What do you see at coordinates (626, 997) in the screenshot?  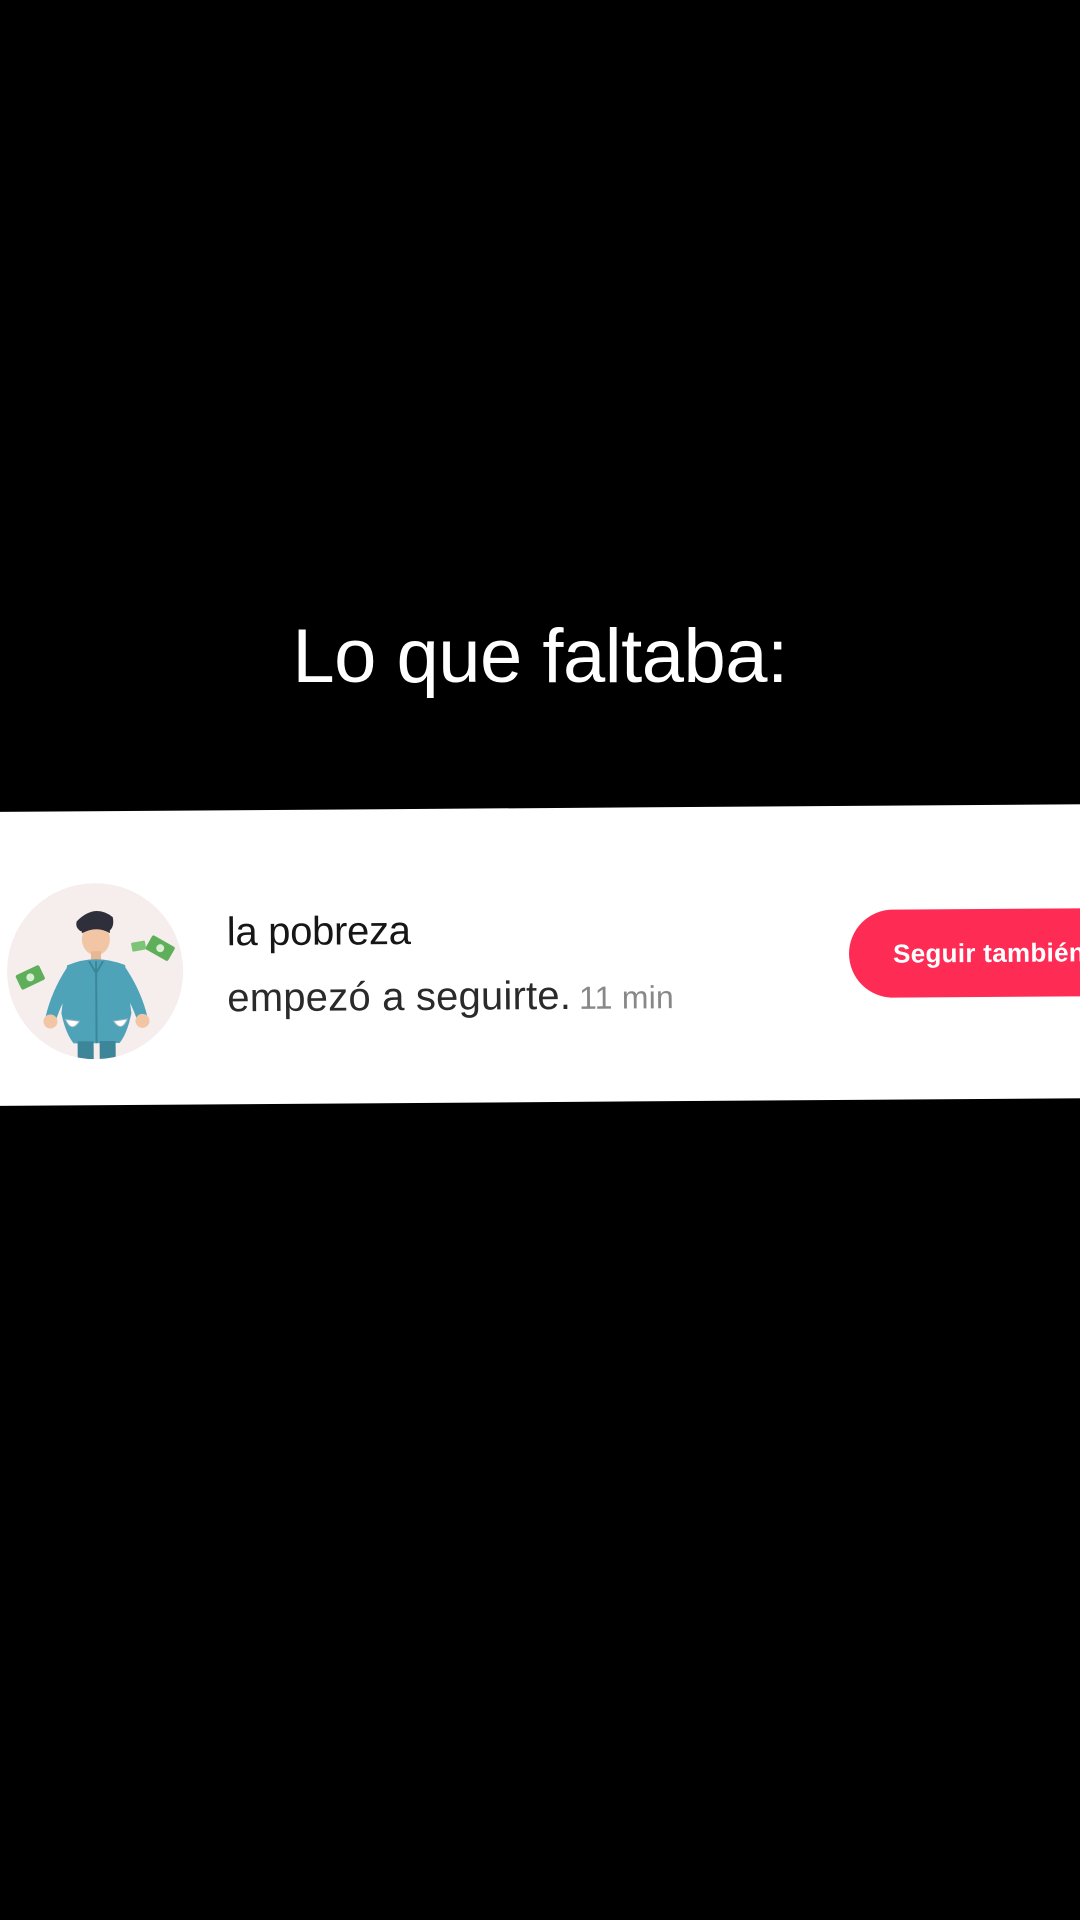 I see `notification-timestamp: 11 min` at bounding box center [626, 997].